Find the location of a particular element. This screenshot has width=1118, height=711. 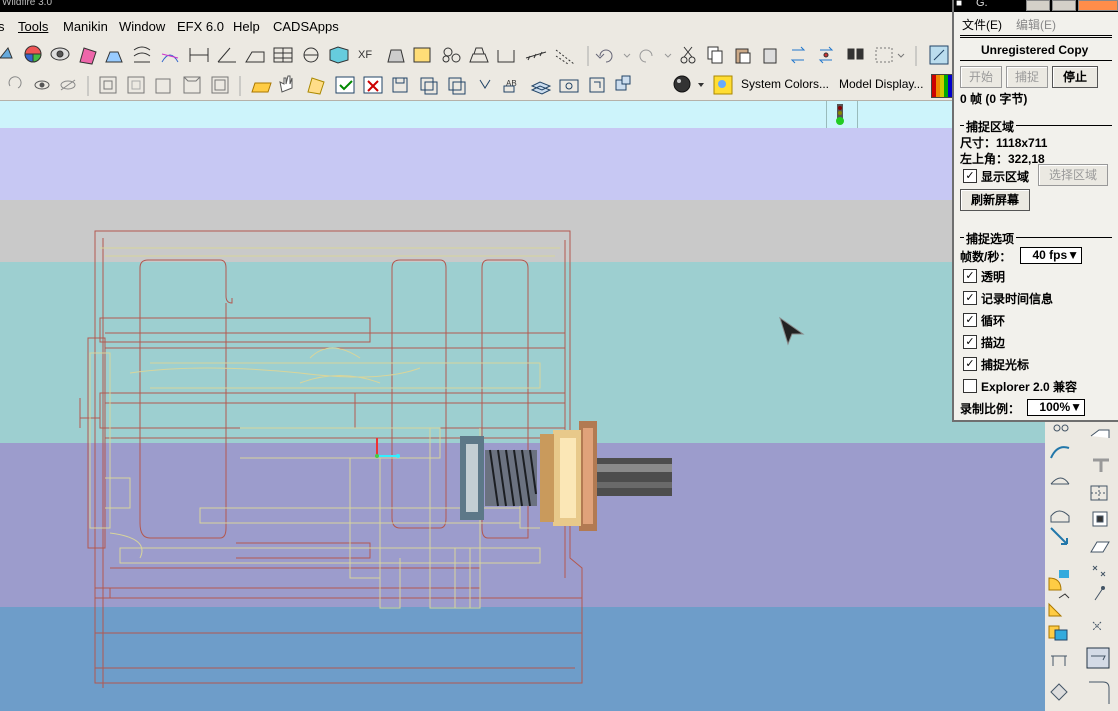

arrow-down-icon is located at coordinates (485, 84).